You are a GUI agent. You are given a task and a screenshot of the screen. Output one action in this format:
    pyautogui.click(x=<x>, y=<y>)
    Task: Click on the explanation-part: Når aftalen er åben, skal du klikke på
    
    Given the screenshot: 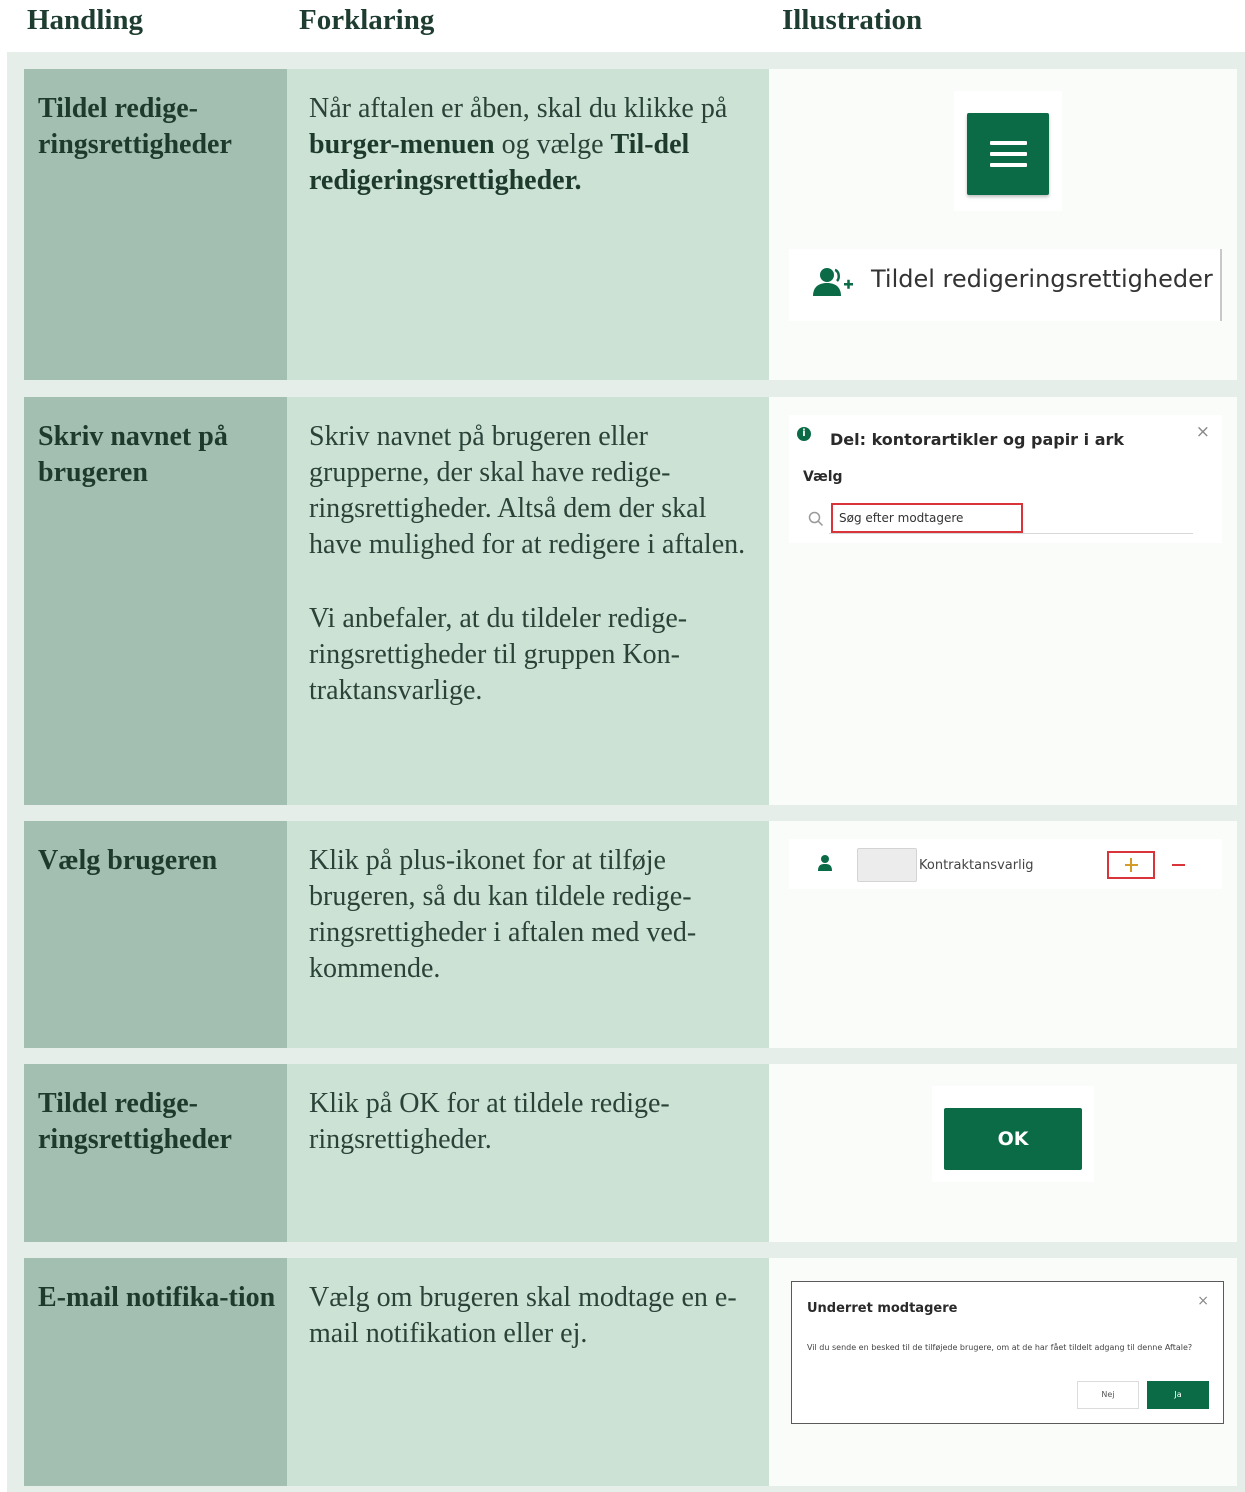 What is the action you would take?
    pyautogui.click(x=518, y=108)
    